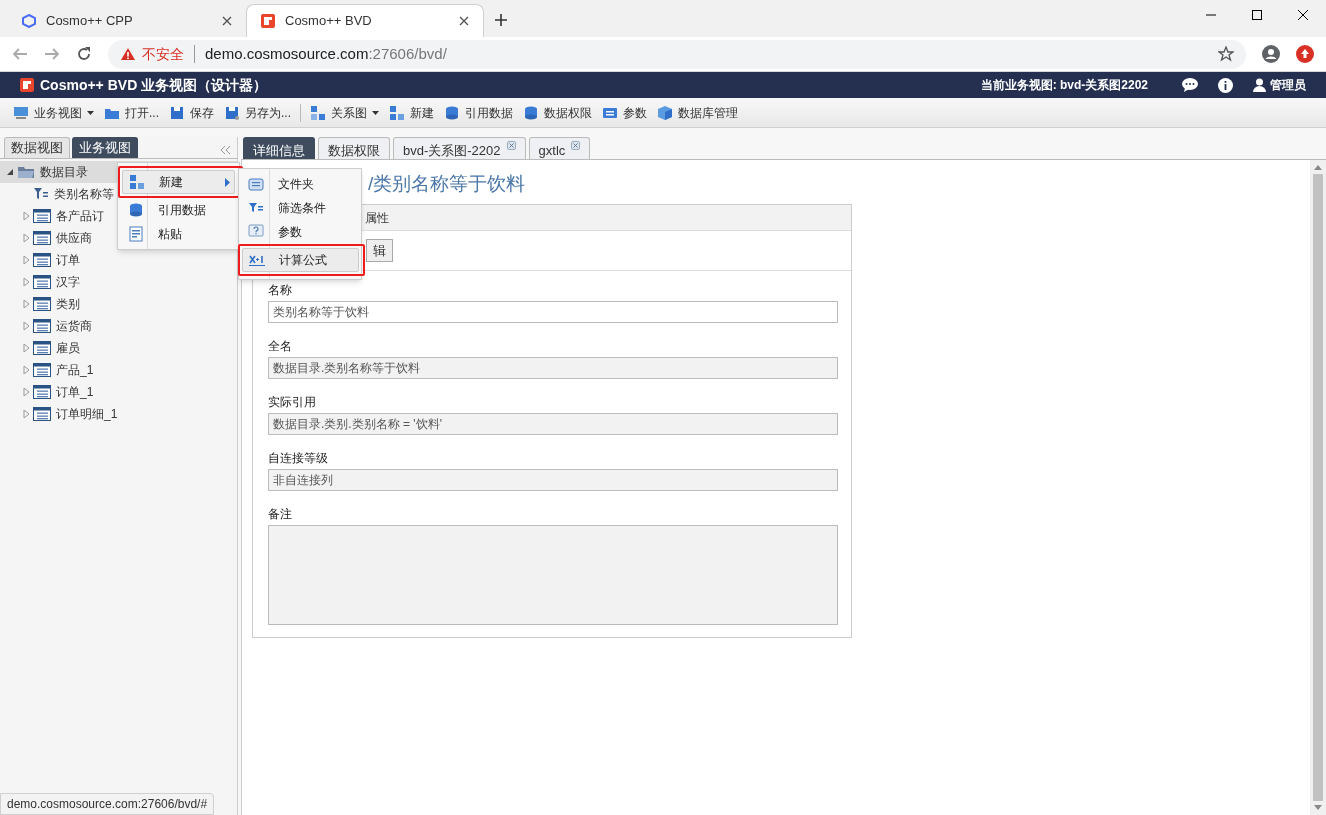  Describe the element at coordinates (292, 402) in the screenshot. I see `field-label: 实际引用` at that location.